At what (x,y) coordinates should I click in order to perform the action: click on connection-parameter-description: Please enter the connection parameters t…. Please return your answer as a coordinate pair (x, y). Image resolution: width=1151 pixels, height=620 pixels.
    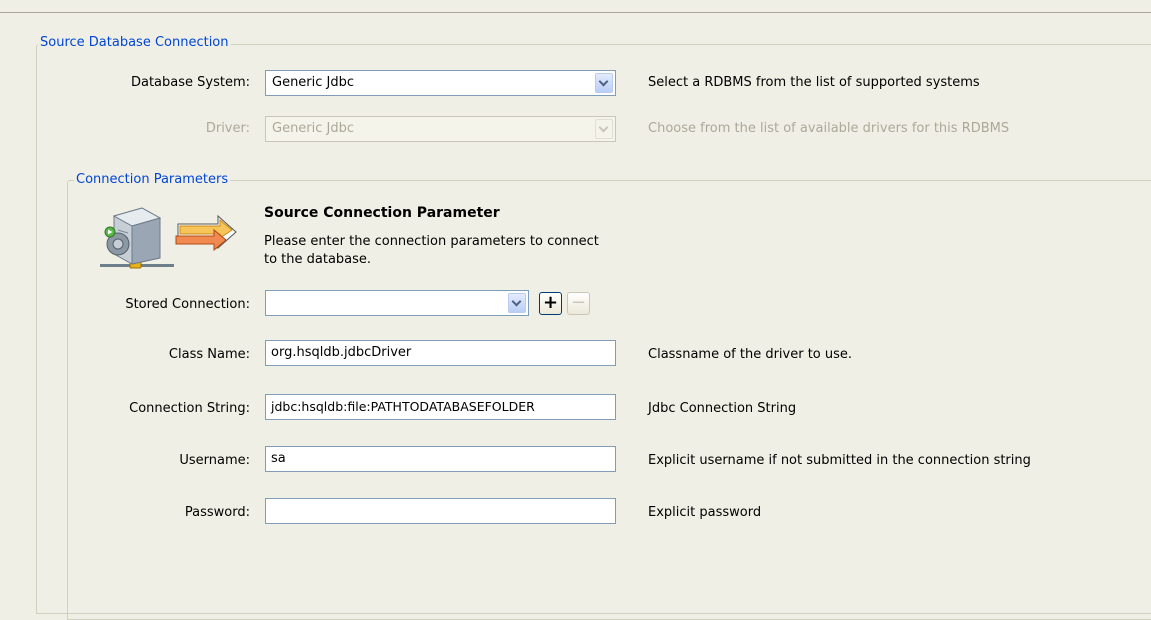
    Looking at the image, I should click on (431, 250).